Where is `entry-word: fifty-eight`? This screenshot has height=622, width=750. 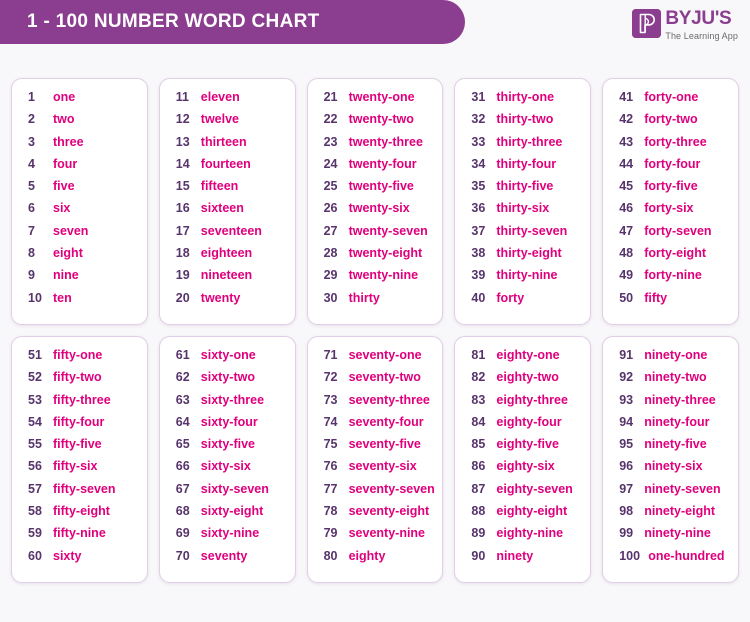
entry-word: fifty-eight is located at coordinates (81, 511).